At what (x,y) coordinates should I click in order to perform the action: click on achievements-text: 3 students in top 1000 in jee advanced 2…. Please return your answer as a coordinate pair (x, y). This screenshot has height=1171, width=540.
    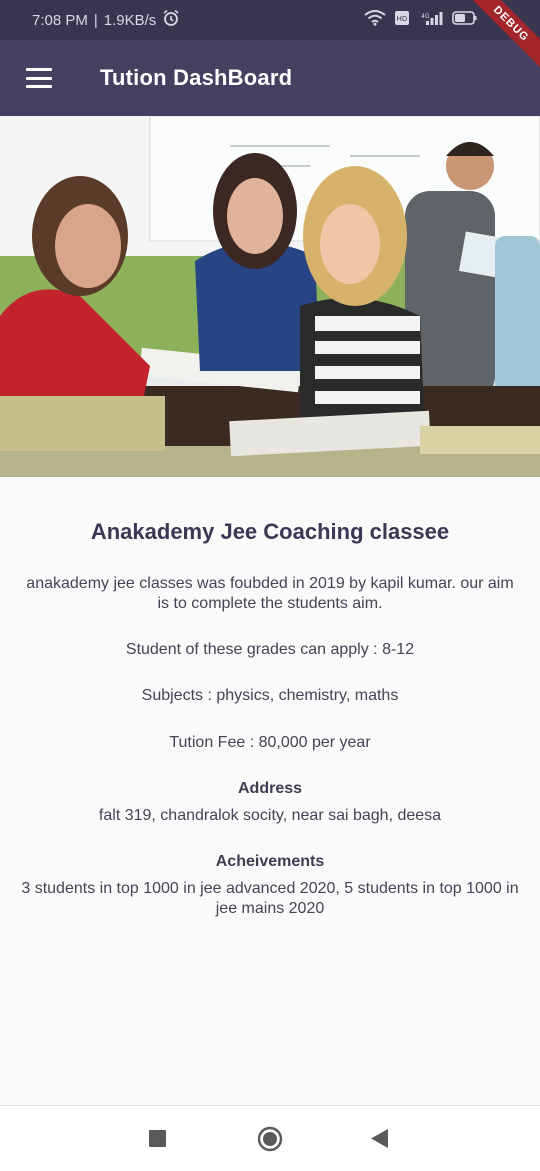
    Looking at the image, I should click on (270, 898).